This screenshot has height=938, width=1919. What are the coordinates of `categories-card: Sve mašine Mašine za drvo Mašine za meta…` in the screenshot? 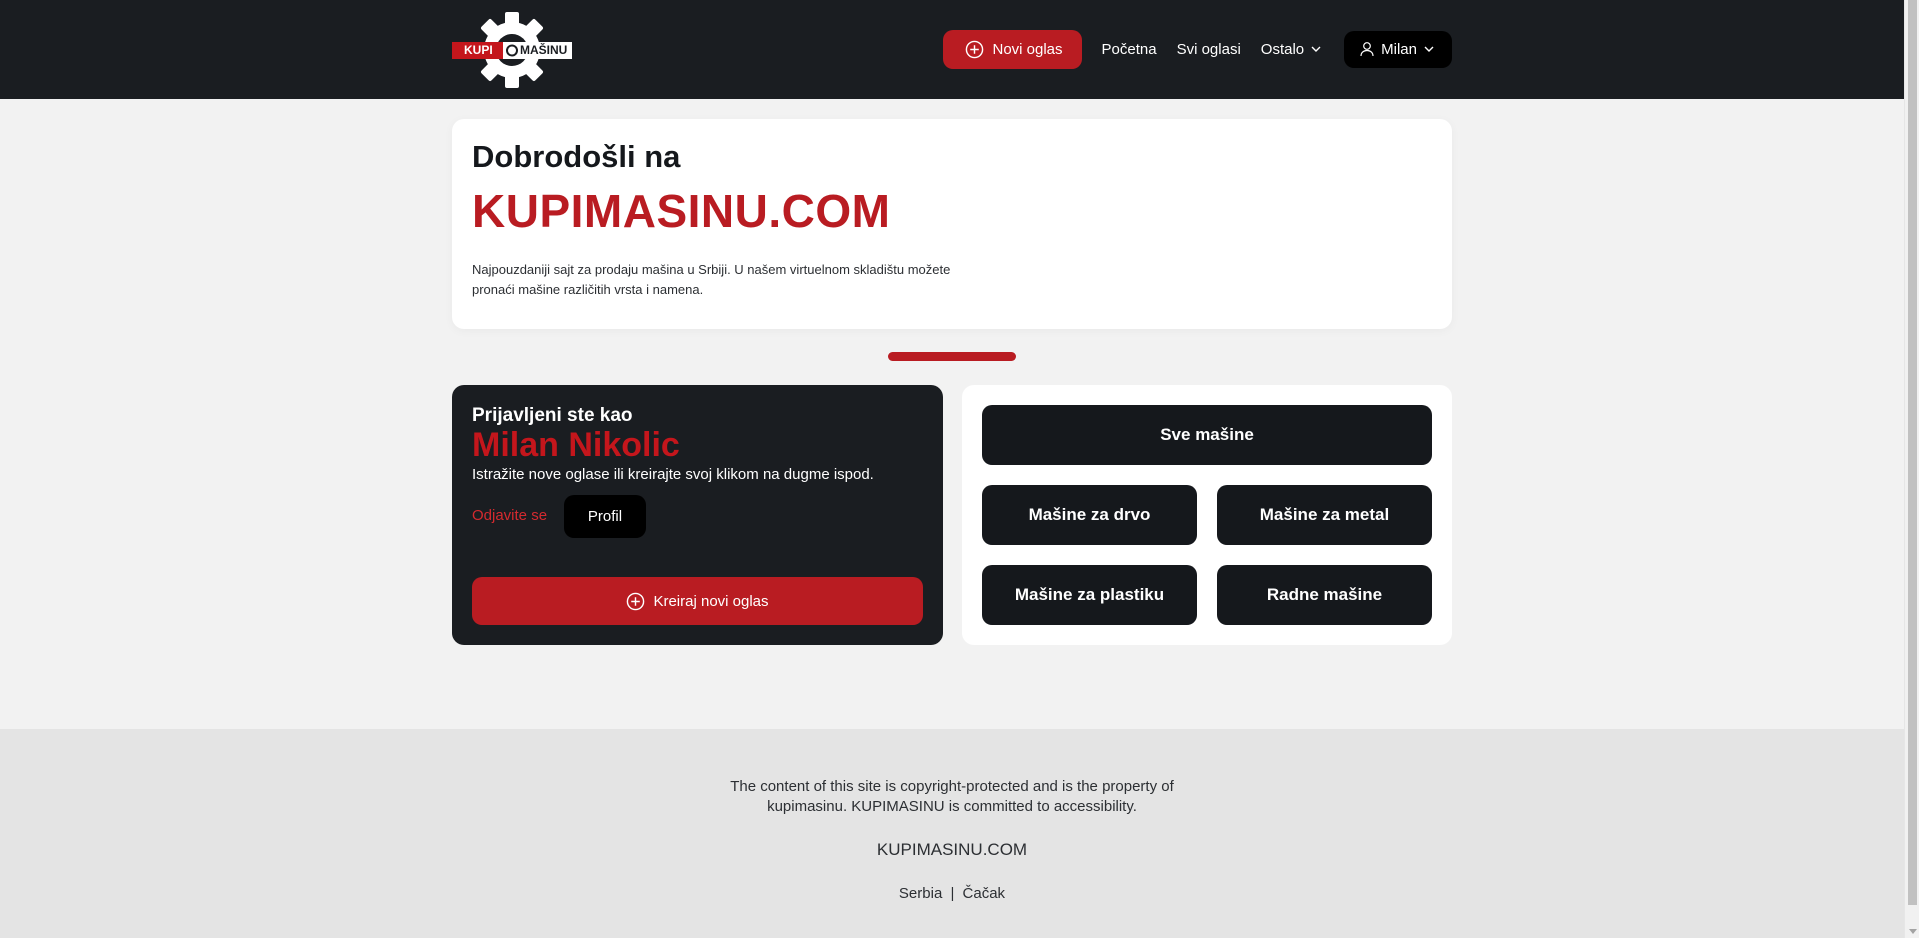 It's located at (1207, 515).